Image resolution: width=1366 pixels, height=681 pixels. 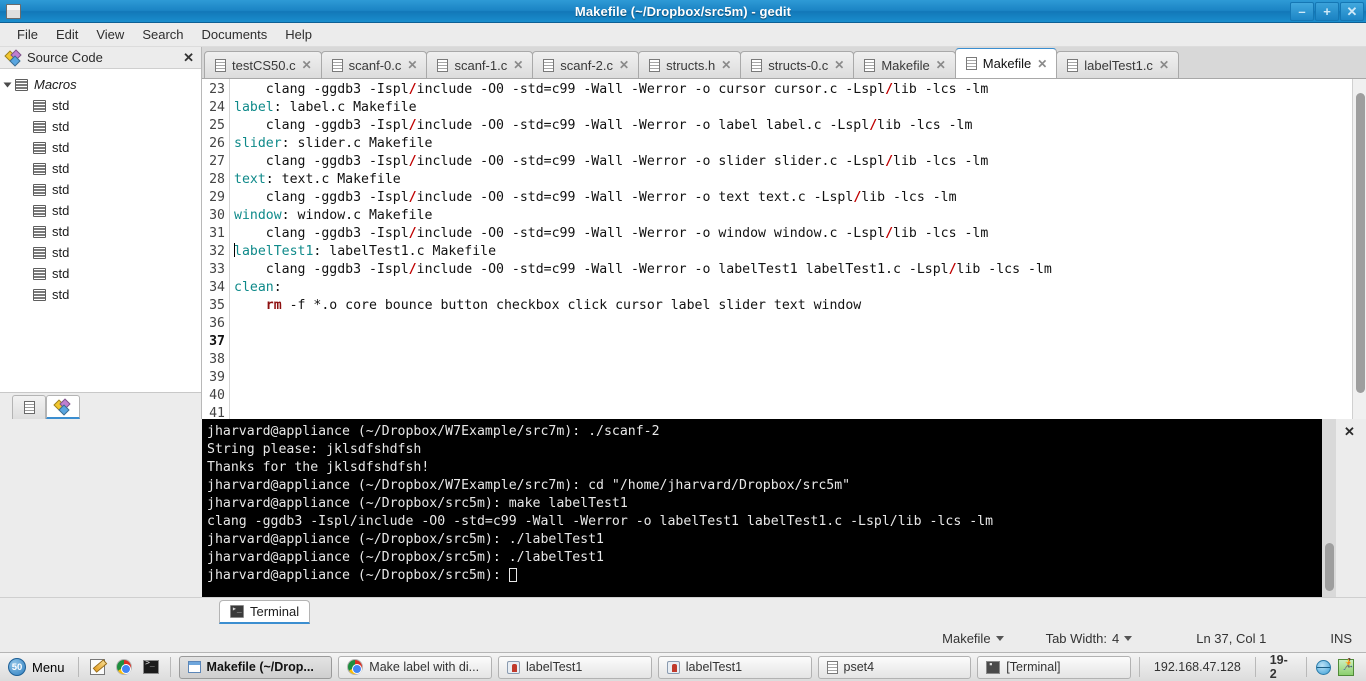 I want to click on launcher-chrome, so click(x=124, y=667).